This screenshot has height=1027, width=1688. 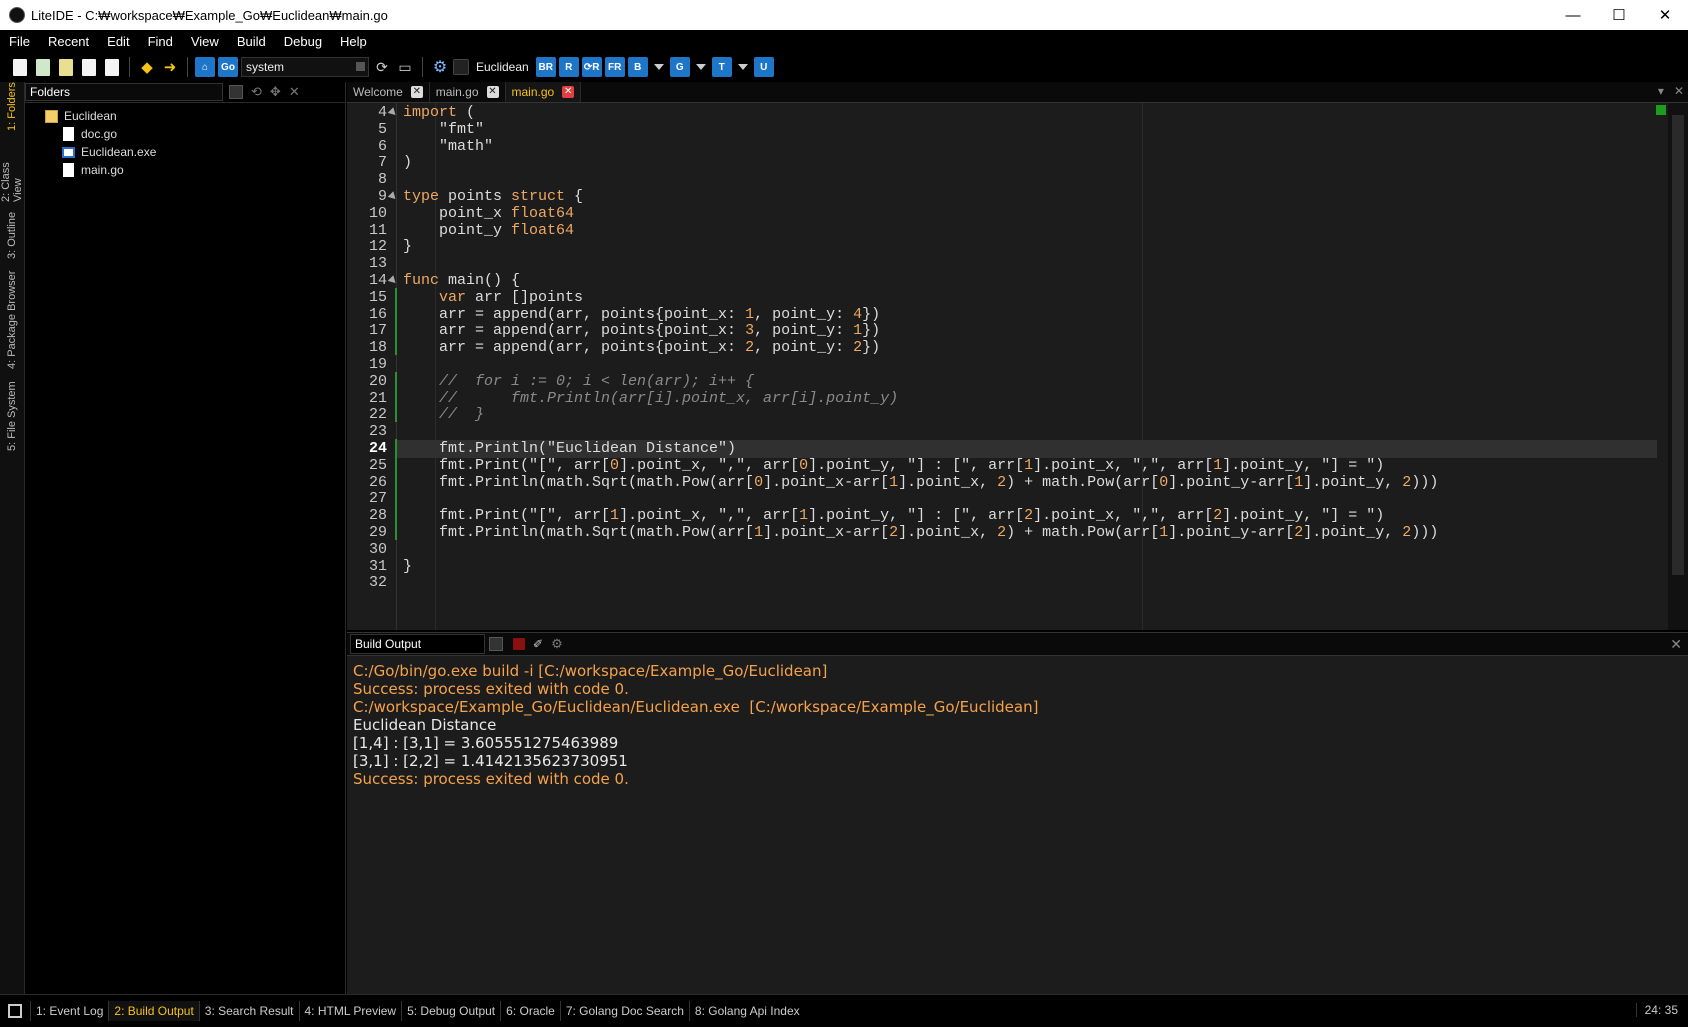 What do you see at coordinates (746, 1011) in the screenshot?
I see `status-tab-golang-api-index: 8: Golang Api Index` at bounding box center [746, 1011].